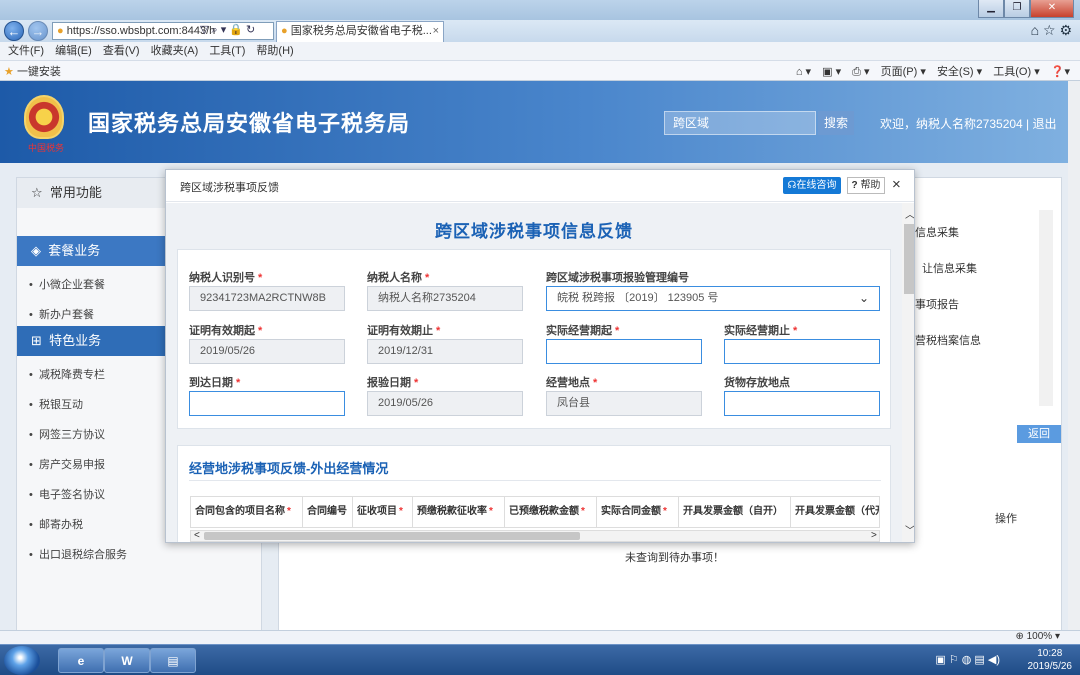 This screenshot has height=675, width=1080. Describe the element at coordinates (1050, 660) in the screenshot. I see `clock: 10:28 2019/5/26` at that location.